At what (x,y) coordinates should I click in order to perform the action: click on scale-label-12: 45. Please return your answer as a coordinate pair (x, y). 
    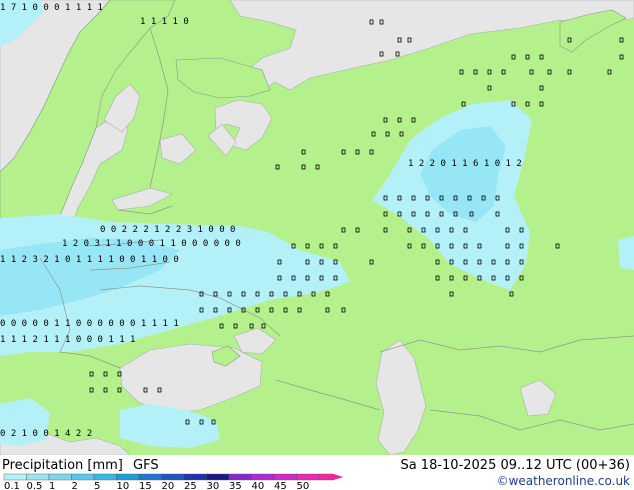
    Looking at the image, I should click on (280, 485).